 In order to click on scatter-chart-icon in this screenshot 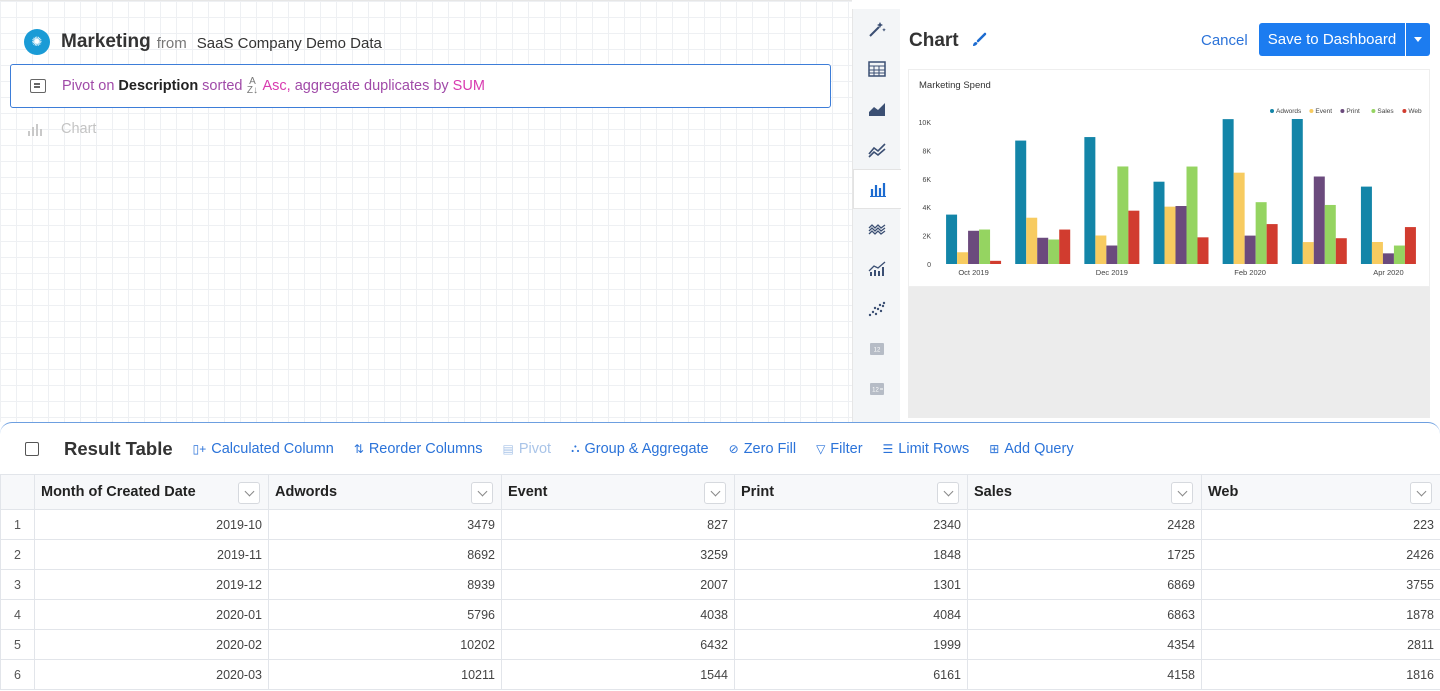, I will do `click(877, 309)`.